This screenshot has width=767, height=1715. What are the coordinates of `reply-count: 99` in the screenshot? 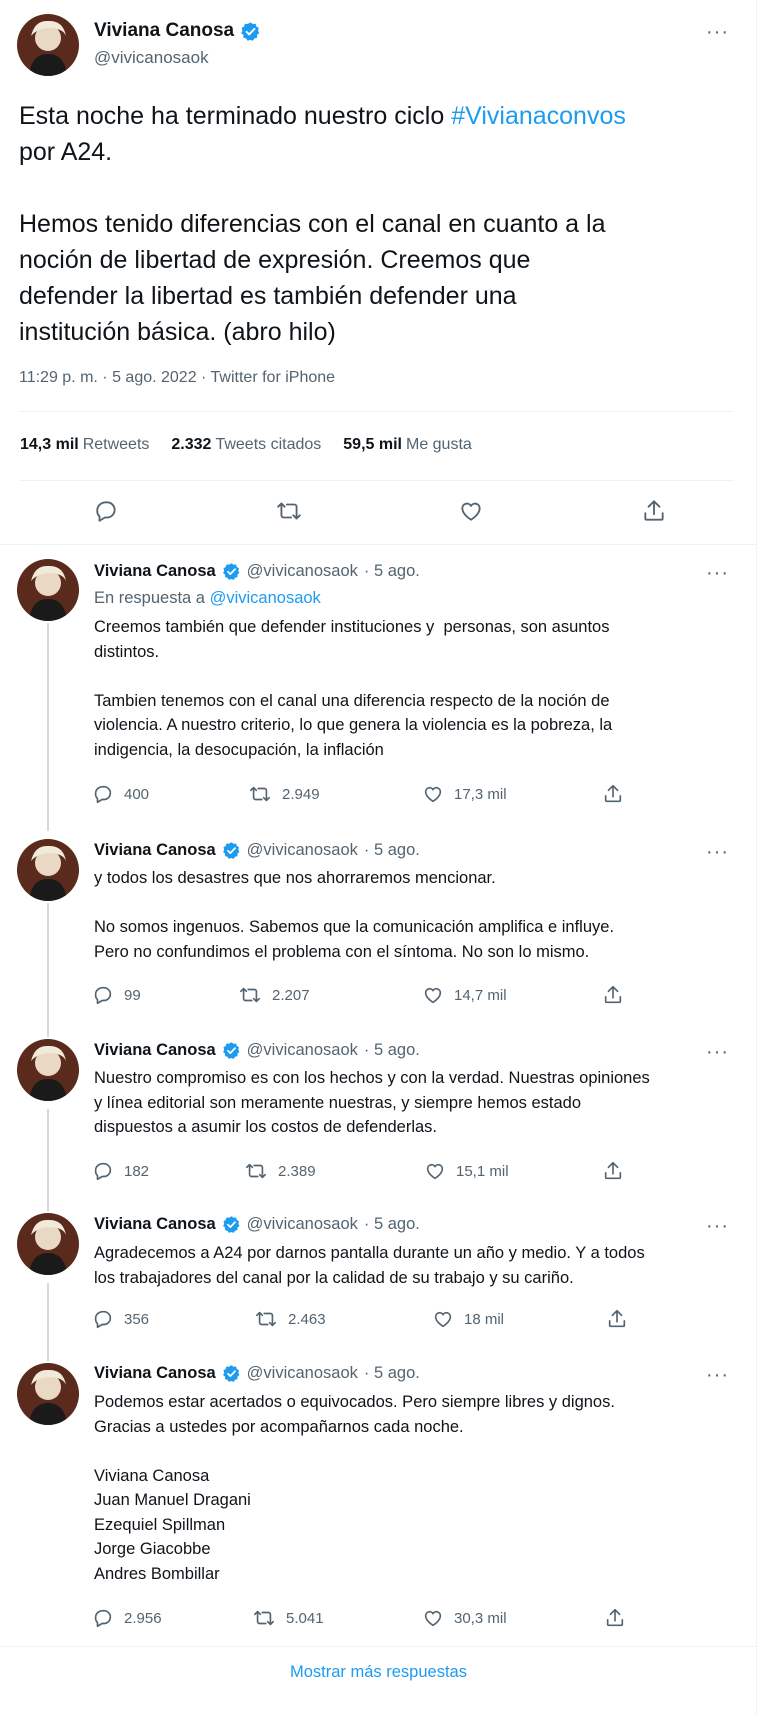 It's located at (132, 995).